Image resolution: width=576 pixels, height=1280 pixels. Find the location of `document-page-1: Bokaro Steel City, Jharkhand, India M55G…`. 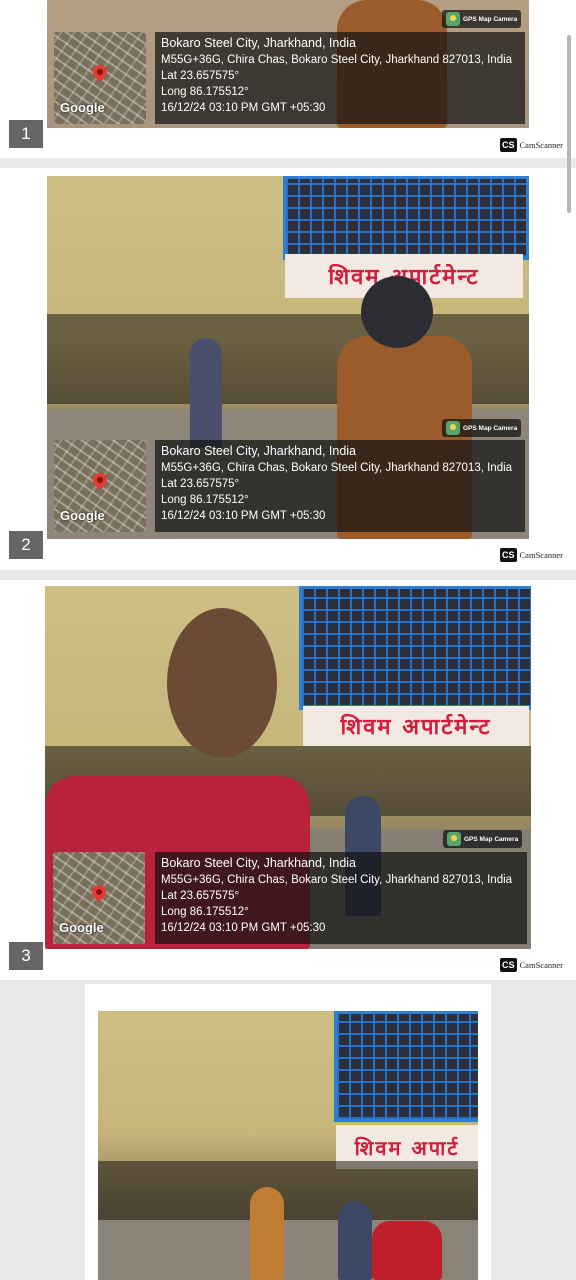

document-page-1: Bokaro Steel City, Jharkhand, India M55G… is located at coordinates (288, 79).